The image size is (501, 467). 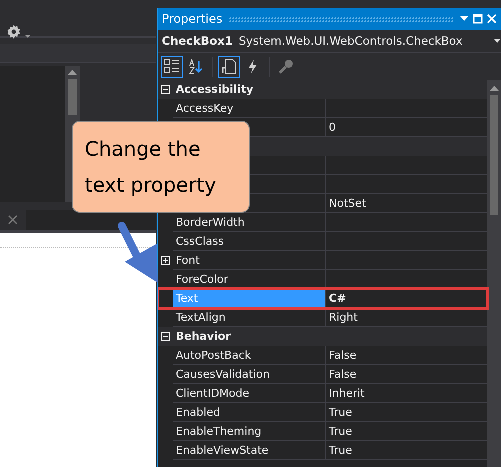 What do you see at coordinates (215, 89) in the screenshot?
I see `category-label: Accessibility` at bounding box center [215, 89].